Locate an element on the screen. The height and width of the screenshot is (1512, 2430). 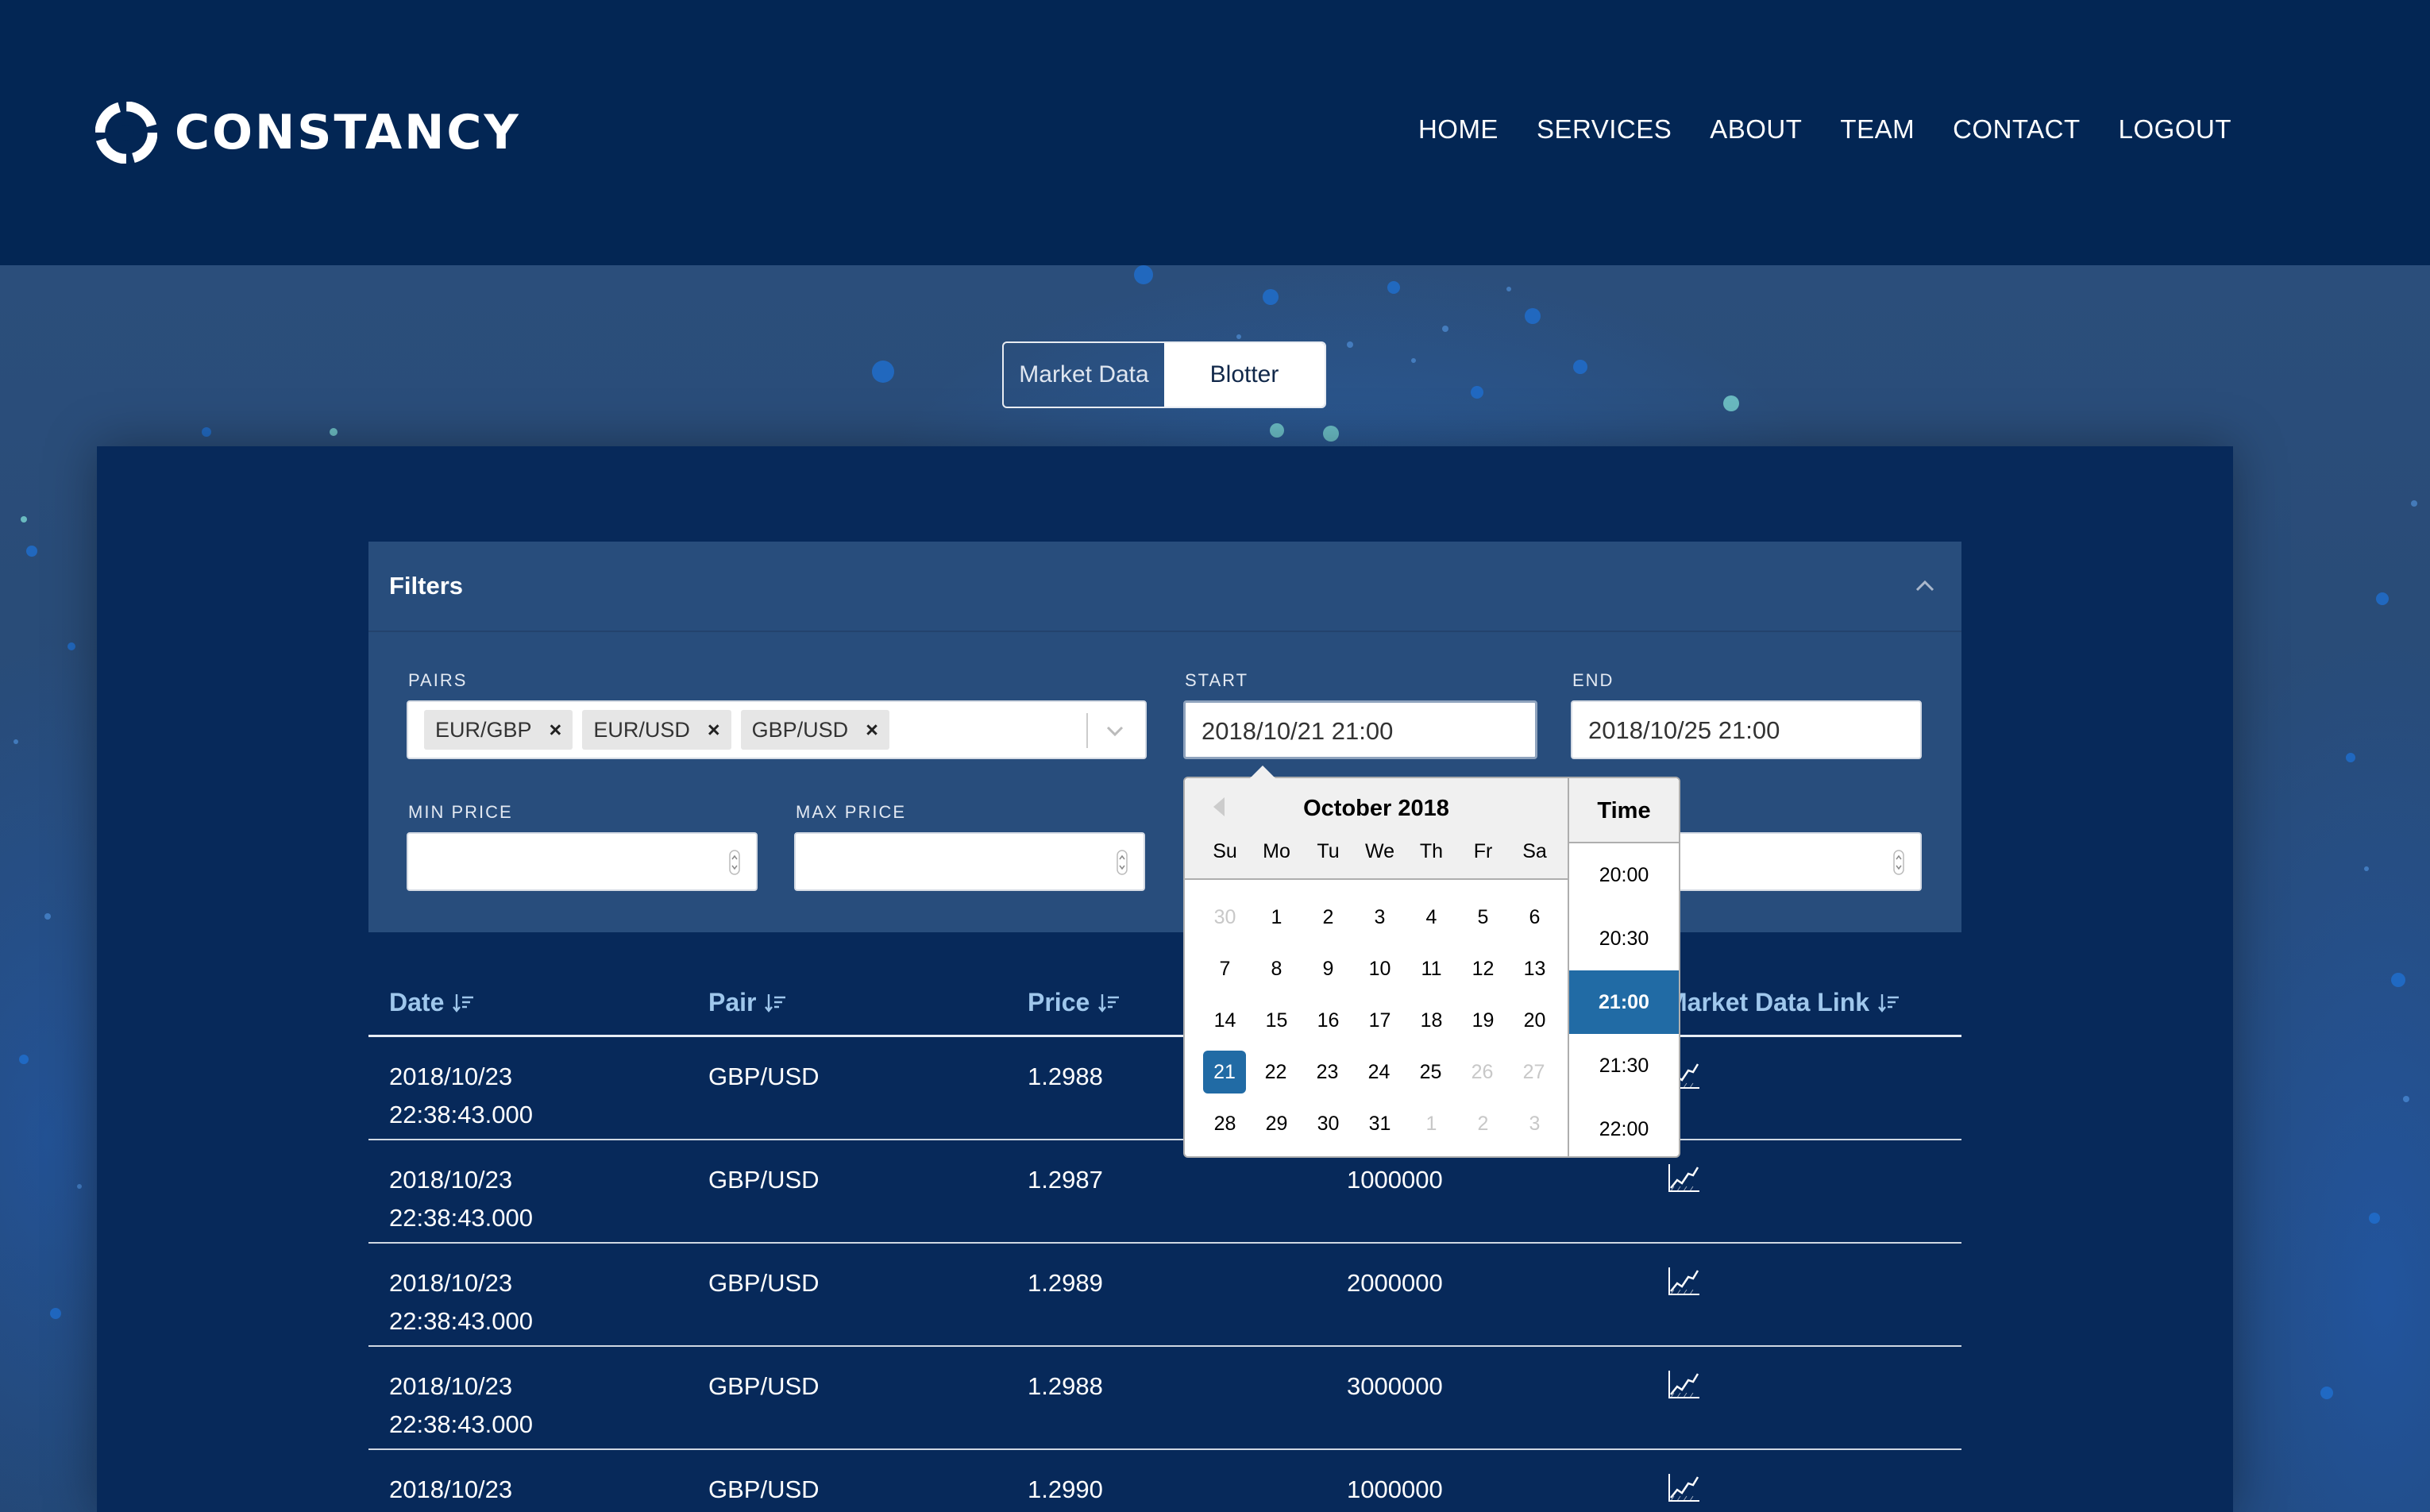
calendar-day: 10 is located at coordinates (1380, 968).